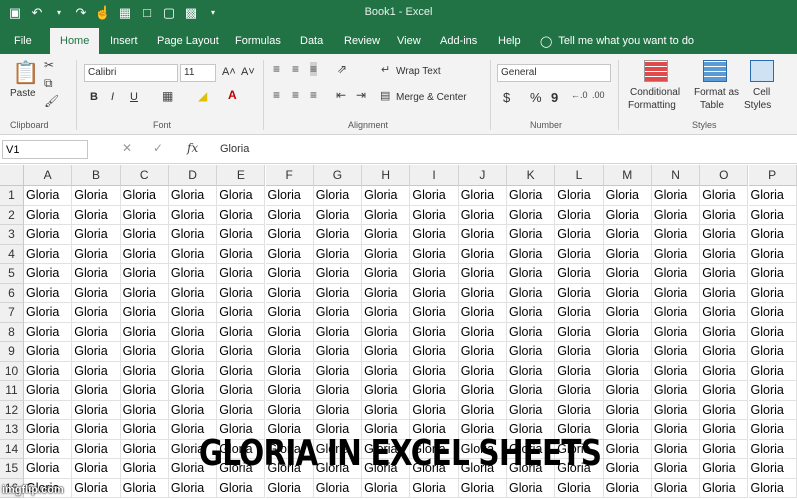  I want to click on row-header: 14, so click(12, 449).